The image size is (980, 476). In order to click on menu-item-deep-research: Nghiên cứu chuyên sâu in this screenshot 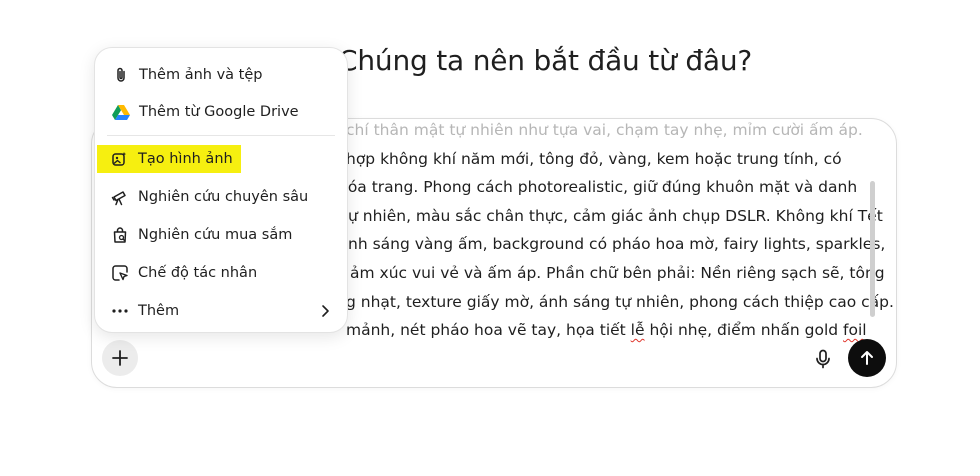, I will do `click(221, 197)`.